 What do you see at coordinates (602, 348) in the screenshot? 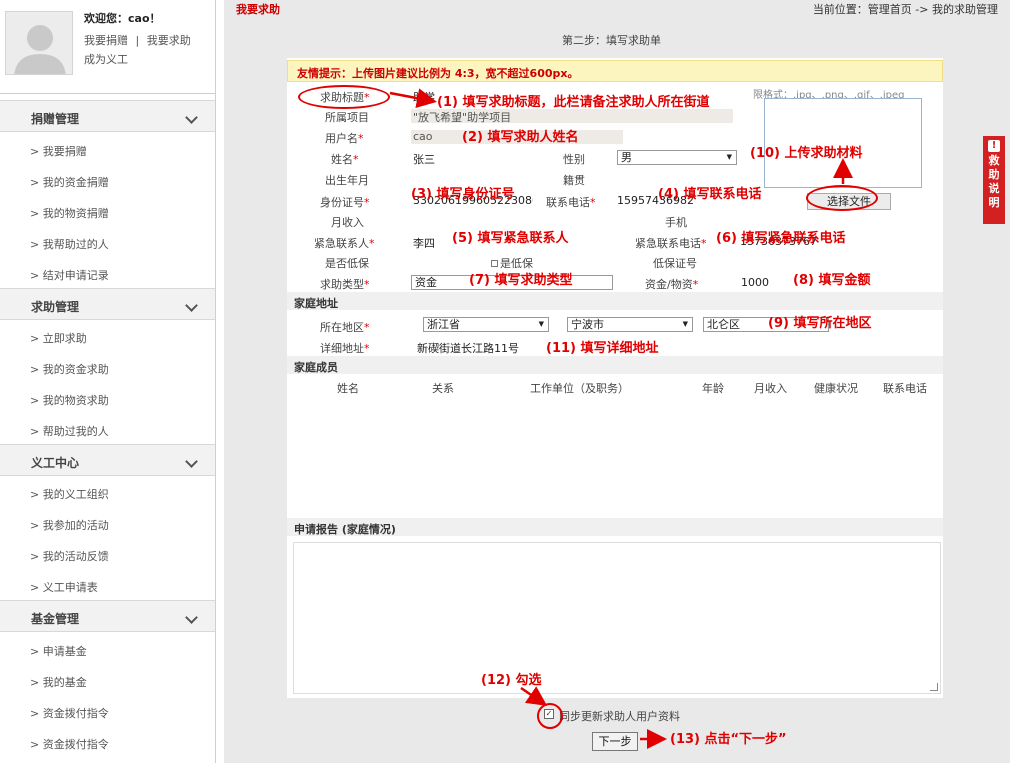
I see `annotation-11: (11) 填写详细地址` at bounding box center [602, 348].